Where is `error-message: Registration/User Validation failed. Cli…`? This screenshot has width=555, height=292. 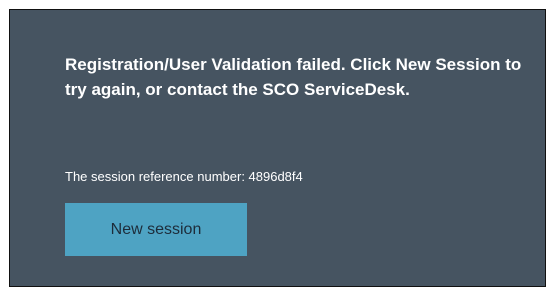 error-message: Registration/User Validation failed. Cli… is located at coordinates (293, 77).